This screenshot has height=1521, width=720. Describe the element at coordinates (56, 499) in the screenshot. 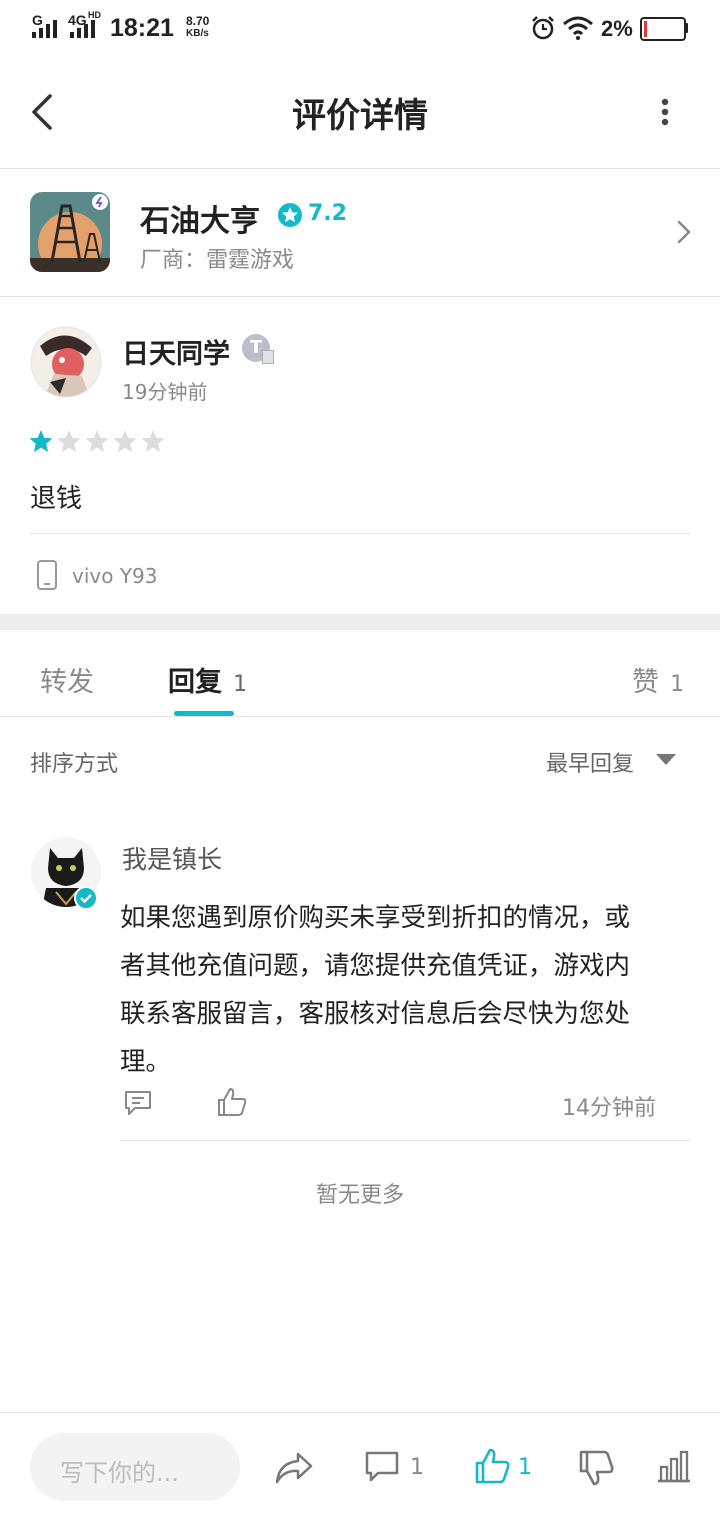

I see `review-text: 退钱` at that location.